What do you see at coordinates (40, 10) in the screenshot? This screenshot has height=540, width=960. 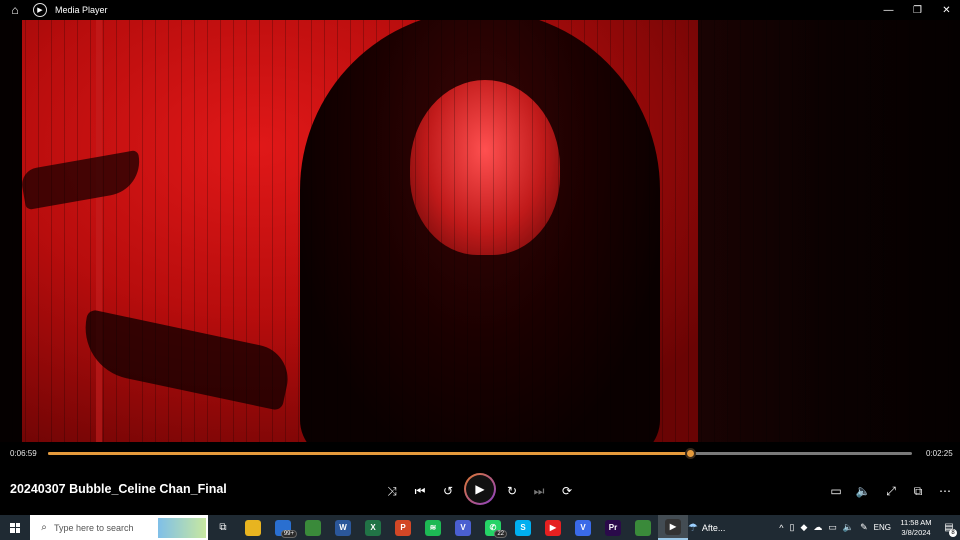 I see `media-player-app-icon: ▶` at bounding box center [40, 10].